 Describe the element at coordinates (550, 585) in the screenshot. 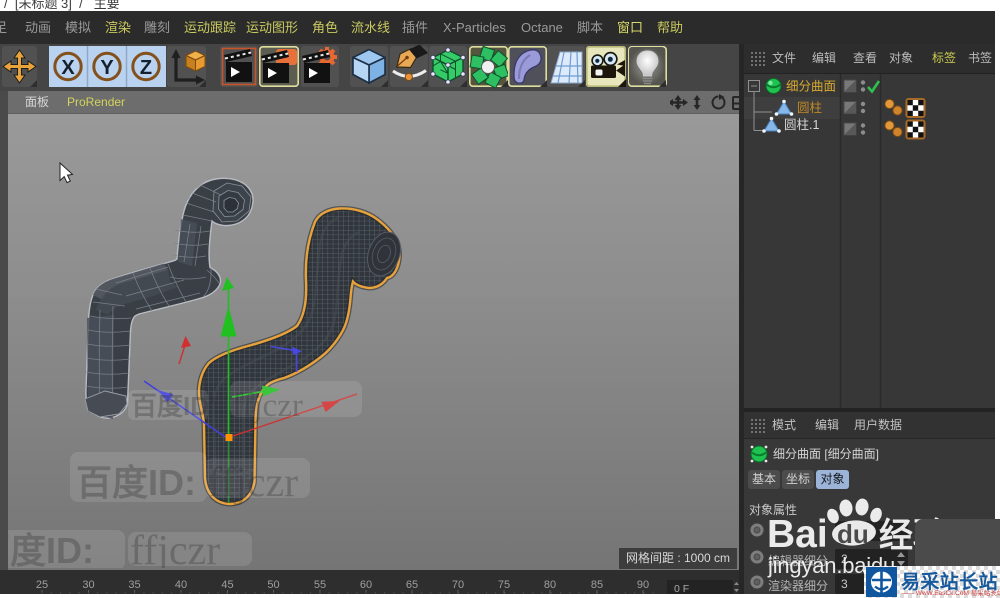

I see `svg-text: 80` at that location.